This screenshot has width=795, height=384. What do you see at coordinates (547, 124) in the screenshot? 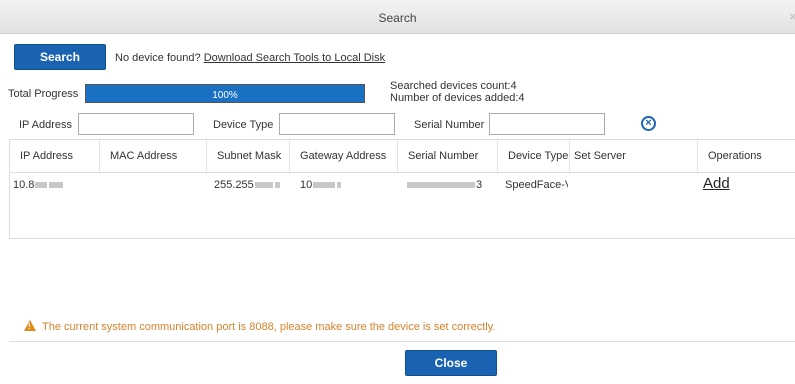
I see `serial-number-input` at bounding box center [547, 124].